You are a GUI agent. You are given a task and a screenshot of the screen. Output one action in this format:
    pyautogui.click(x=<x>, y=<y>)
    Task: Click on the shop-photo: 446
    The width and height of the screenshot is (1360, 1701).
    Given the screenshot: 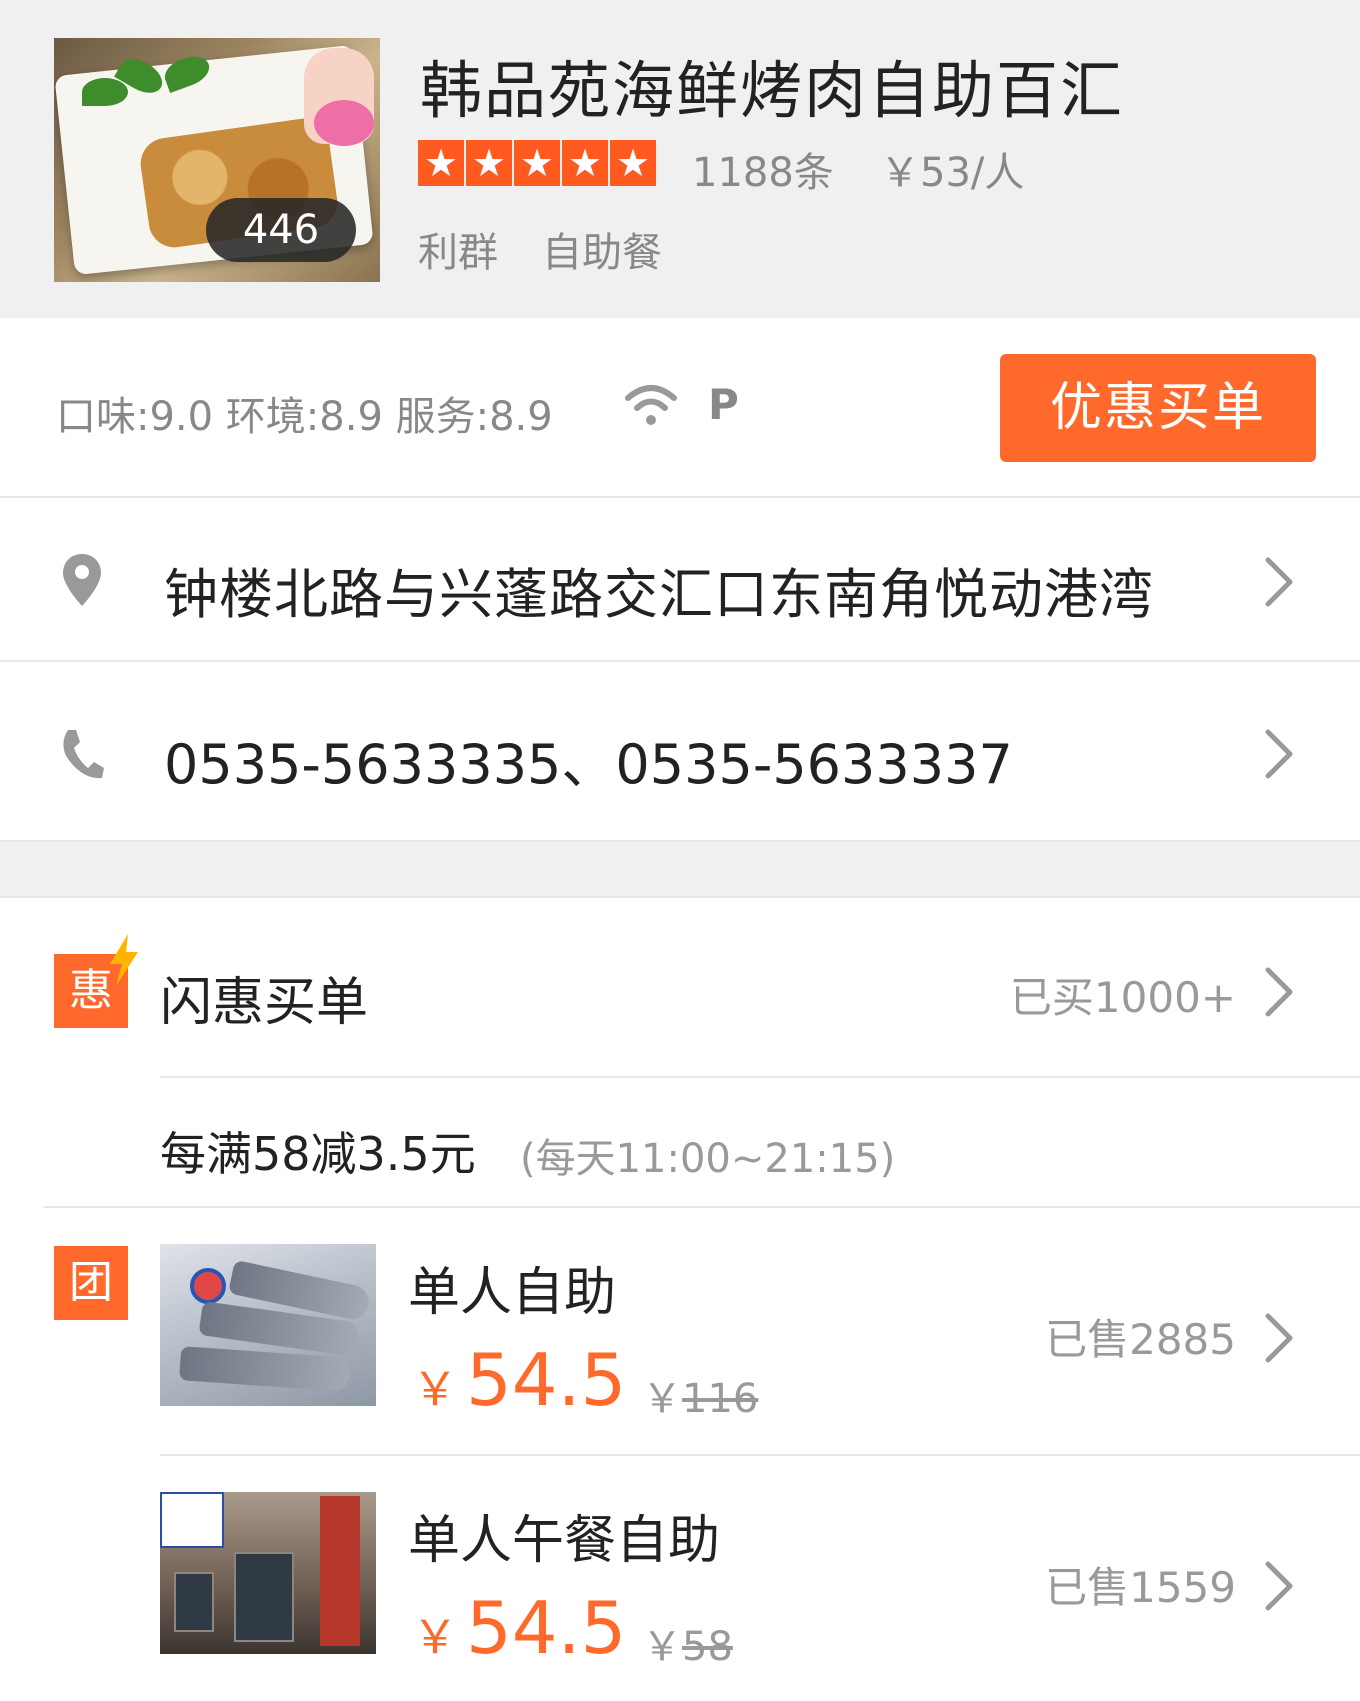 What is the action you would take?
    pyautogui.click(x=217, y=160)
    